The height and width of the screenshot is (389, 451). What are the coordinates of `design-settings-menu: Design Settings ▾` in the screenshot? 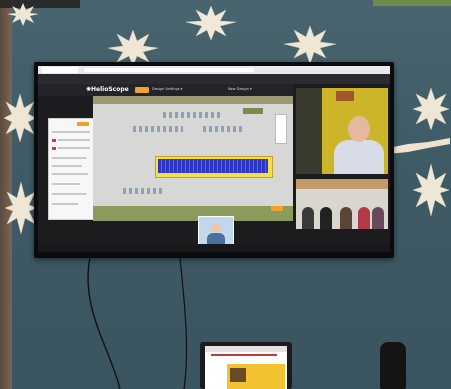 It's located at (167, 89).